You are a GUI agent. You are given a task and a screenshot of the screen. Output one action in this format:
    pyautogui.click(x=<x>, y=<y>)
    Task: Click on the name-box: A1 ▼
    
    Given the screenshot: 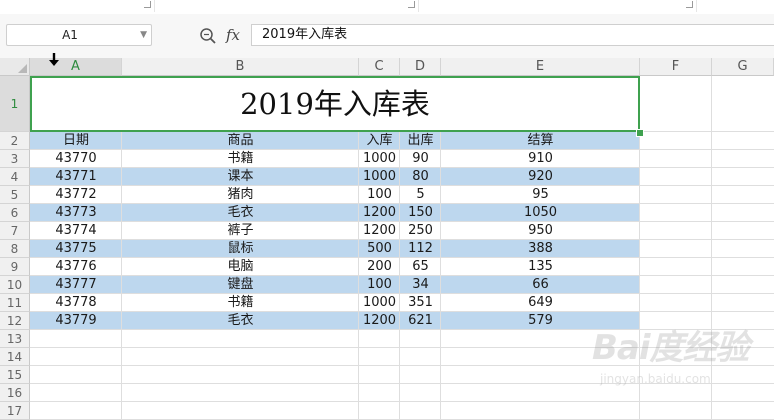 What is the action you would take?
    pyautogui.click(x=79, y=35)
    